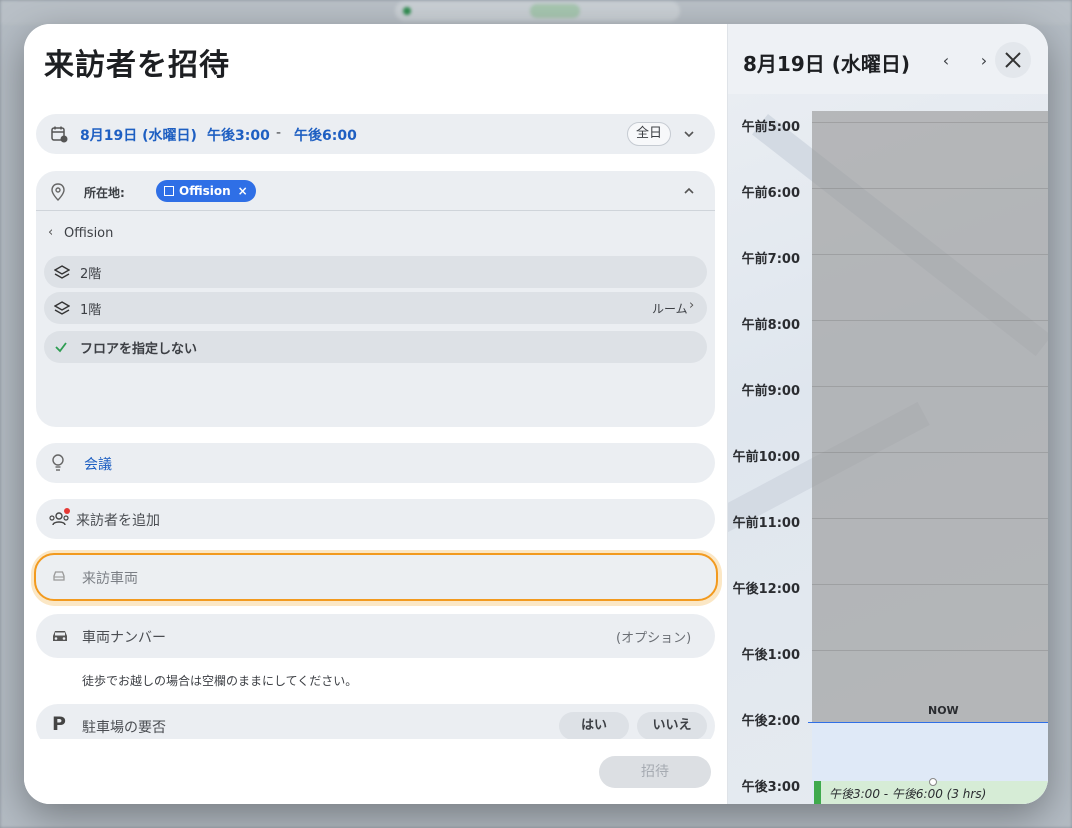 The width and height of the screenshot is (1072, 828). Describe the element at coordinates (59, 517) in the screenshot. I see `people-icon` at that location.